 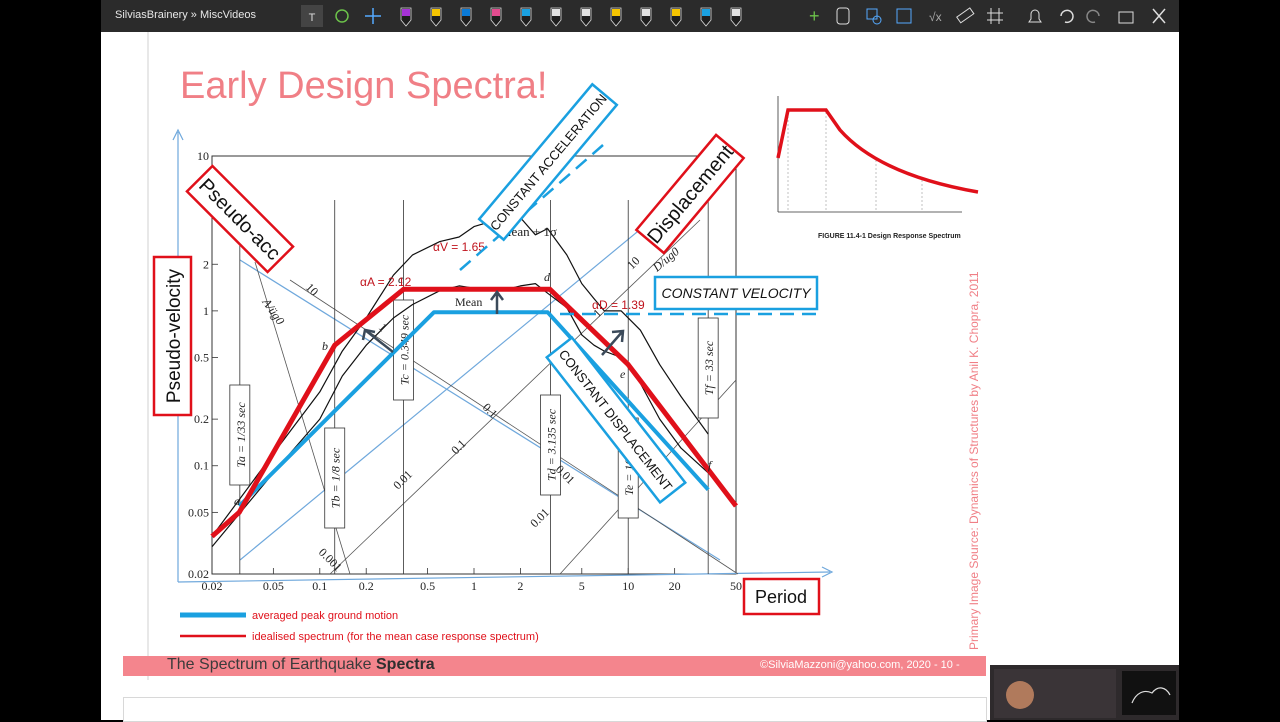 I want to click on add-pen-icon: +, so click(x=814, y=16).